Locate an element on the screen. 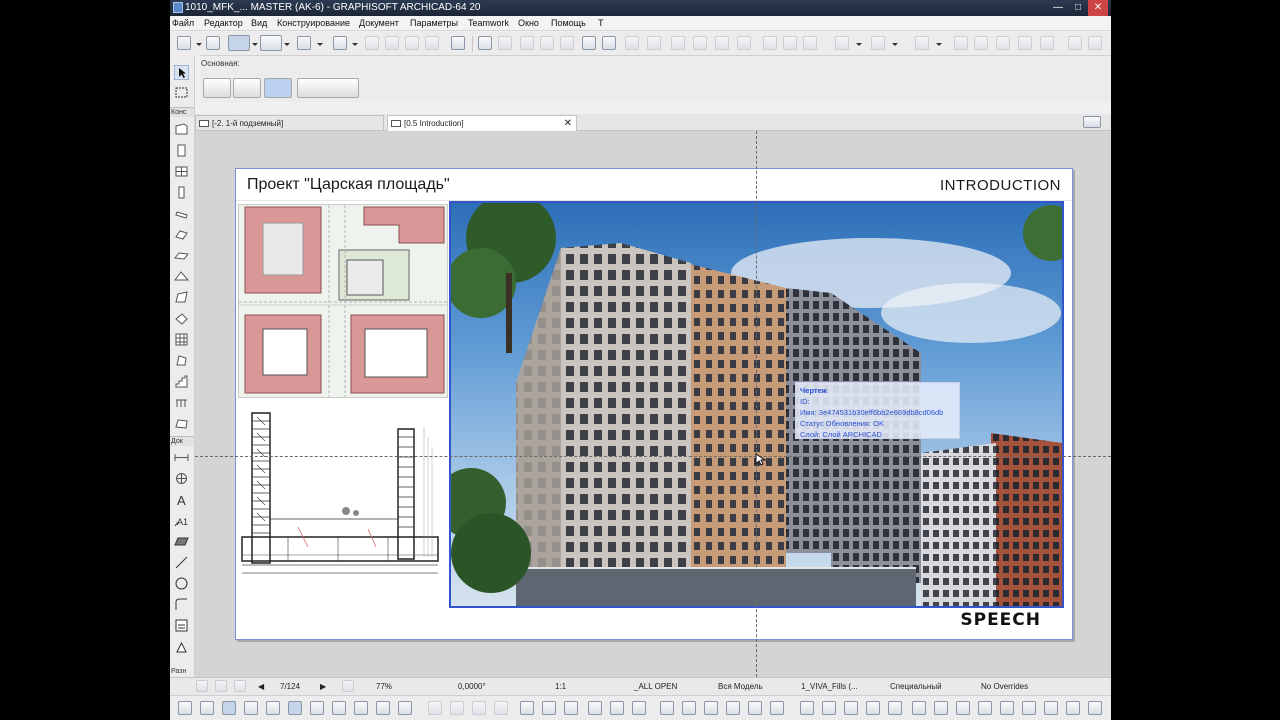 This screenshot has width=1280, height=720. hotspot-icon is located at coordinates (457, 708).